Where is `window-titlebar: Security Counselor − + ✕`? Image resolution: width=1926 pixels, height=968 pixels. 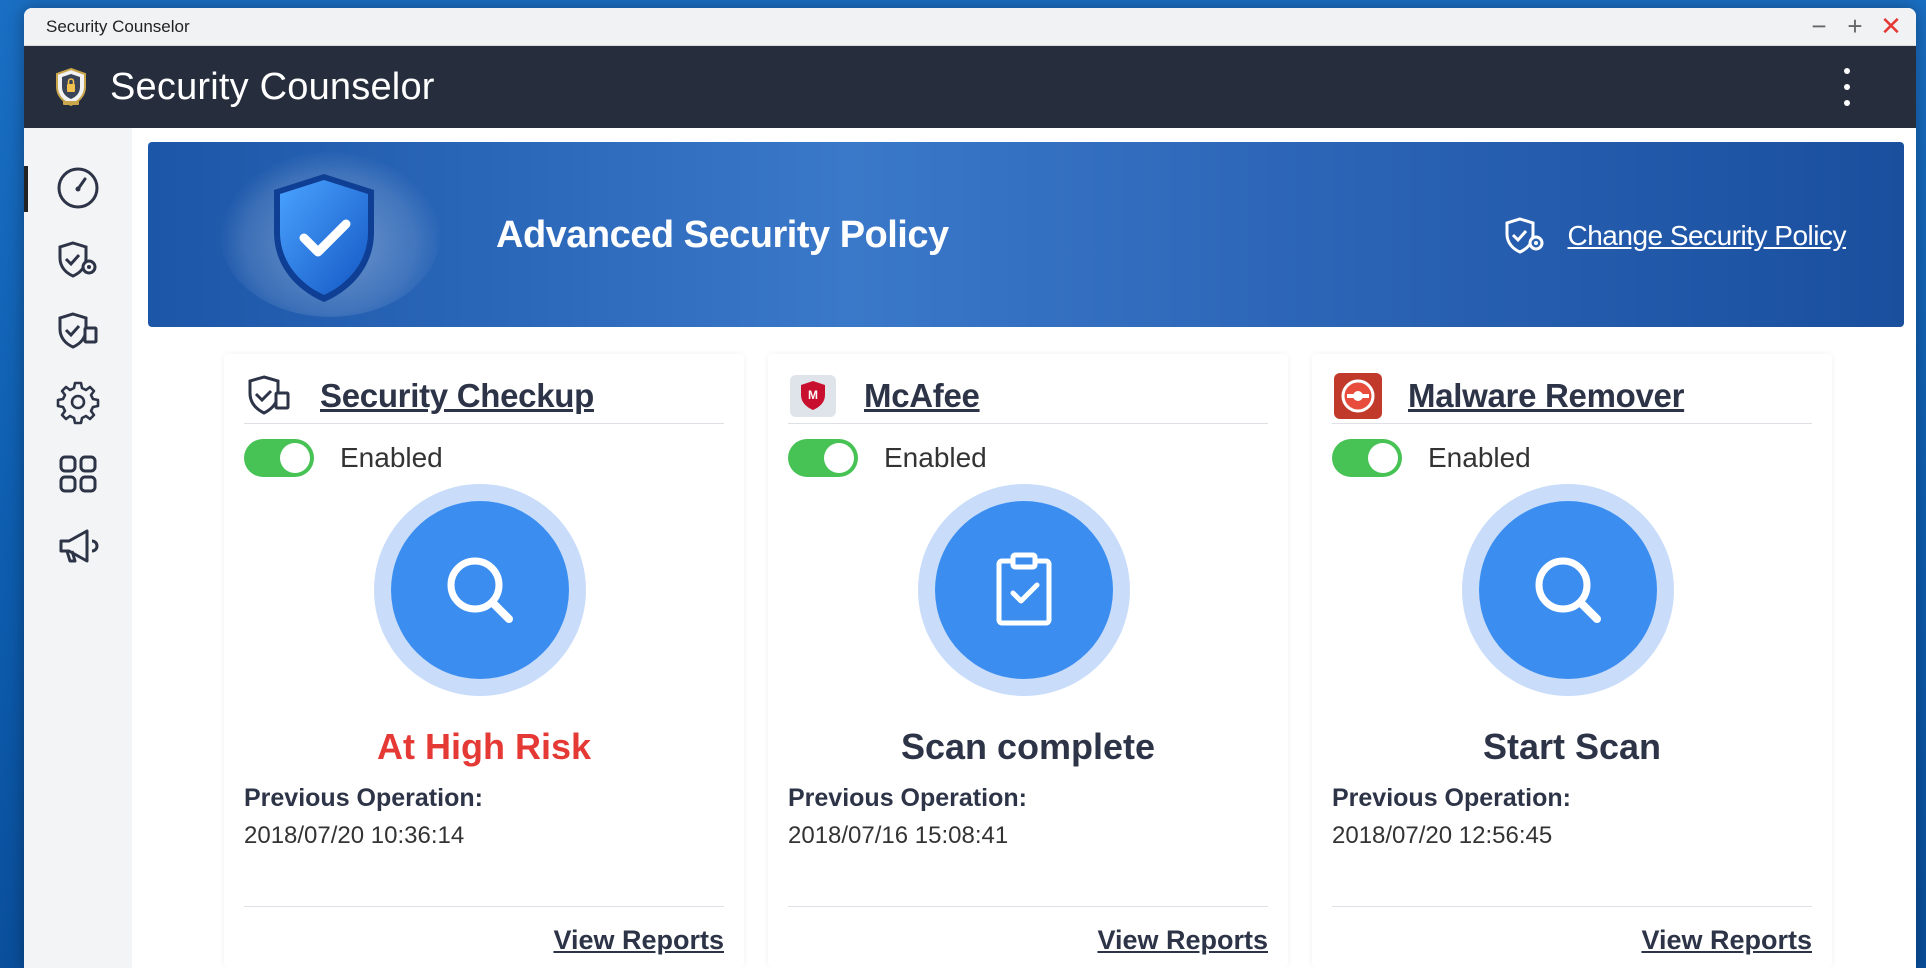
window-titlebar: Security Counselor − + ✕ is located at coordinates (970, 27).